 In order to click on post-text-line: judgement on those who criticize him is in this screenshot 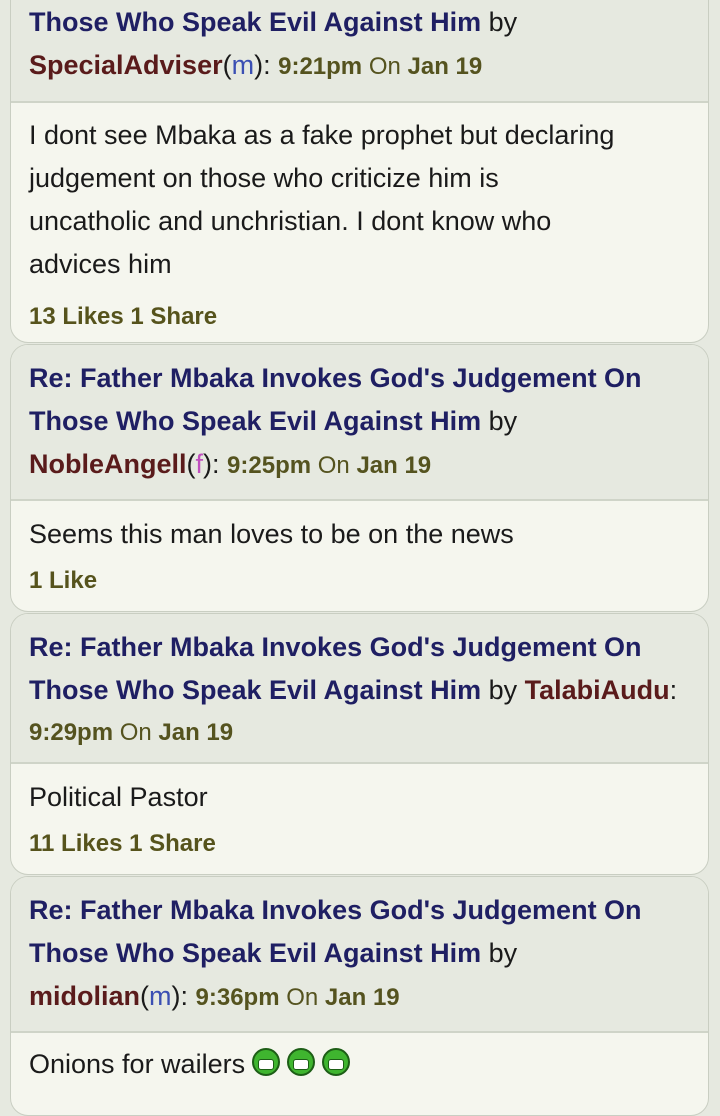, I will do `click(264, 178)`.